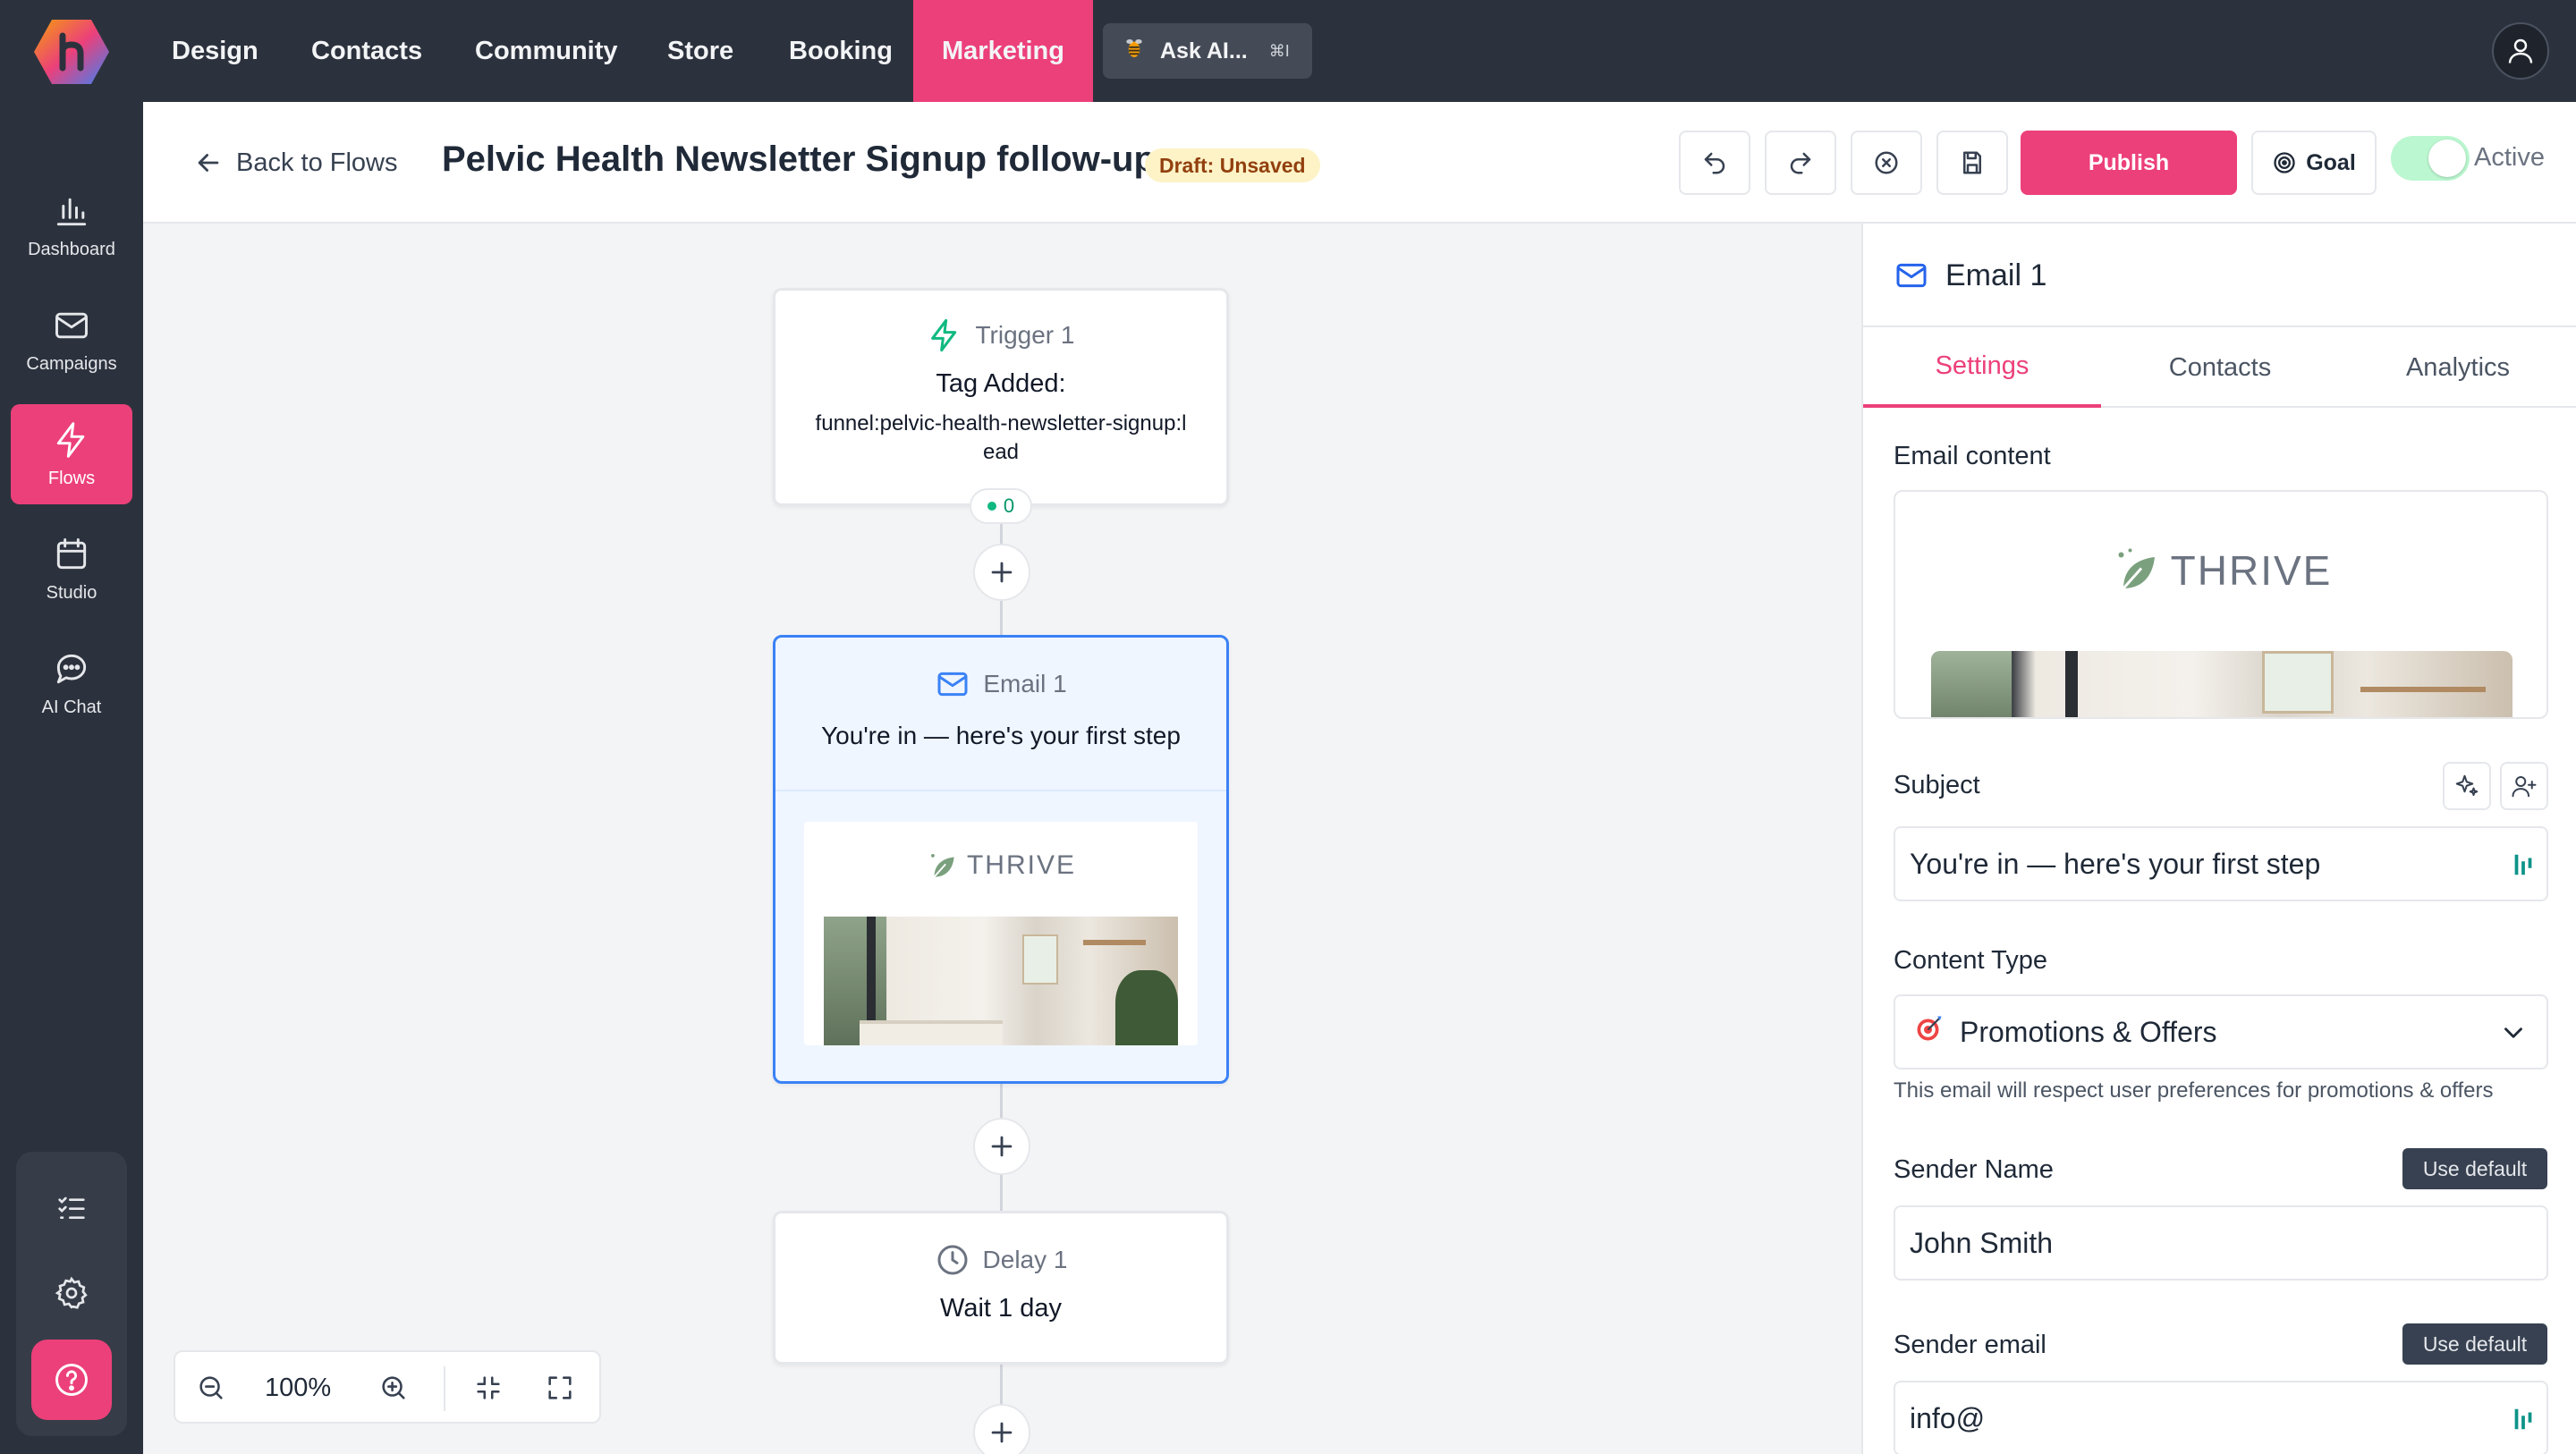 This screenshot has width=2576, height=1454. I want to click on sidebar-item-studio: Studio, so click(71, 569).